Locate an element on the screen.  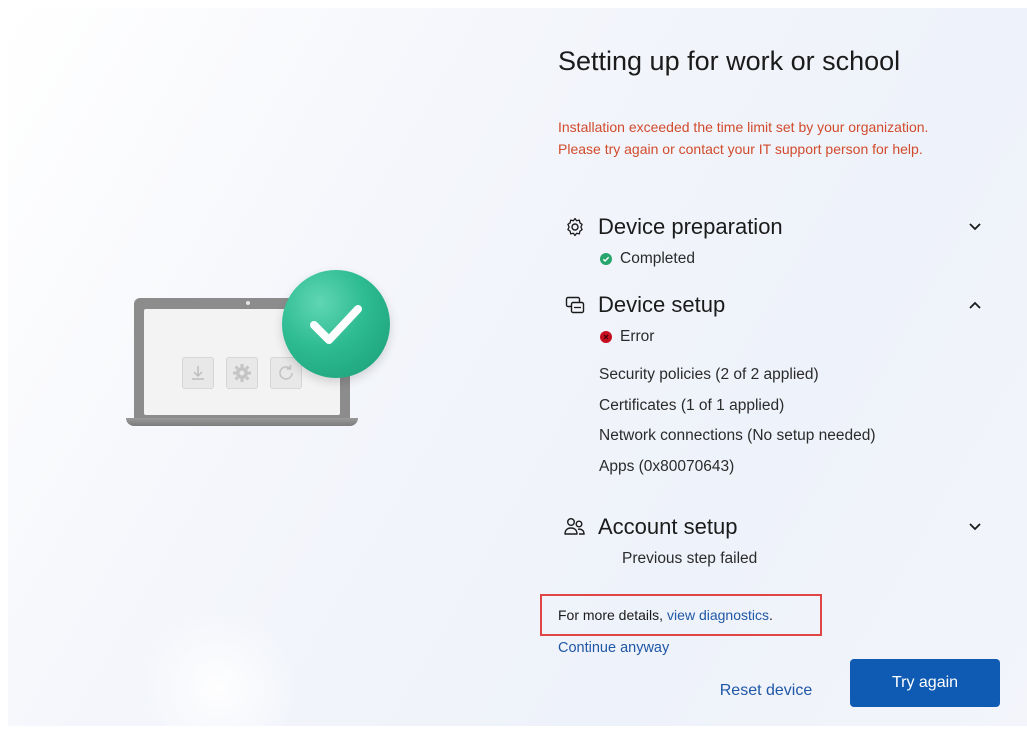
status-text: Completed is located at coordinates (657, 258).